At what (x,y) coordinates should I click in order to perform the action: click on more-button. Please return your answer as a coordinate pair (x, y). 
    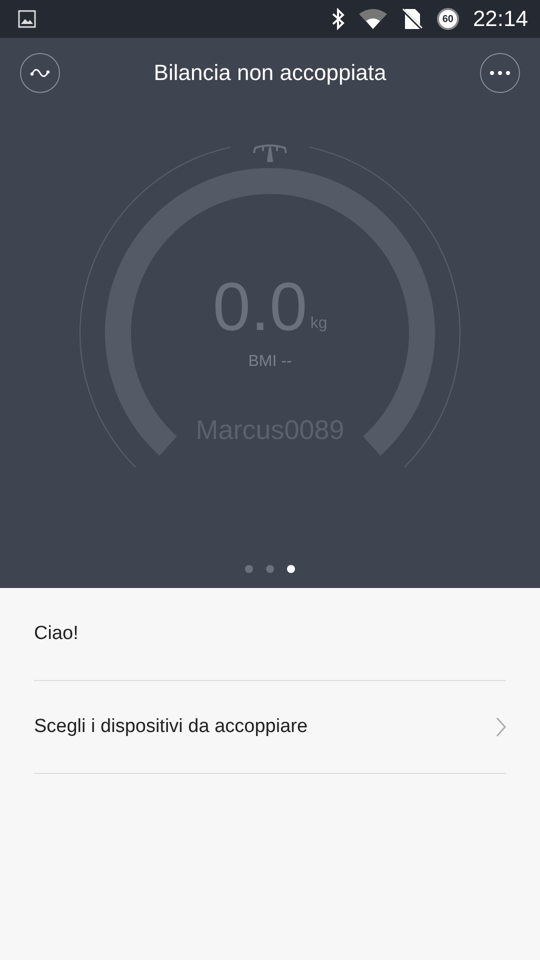
    Looking at the image, I should click on (500, 73).